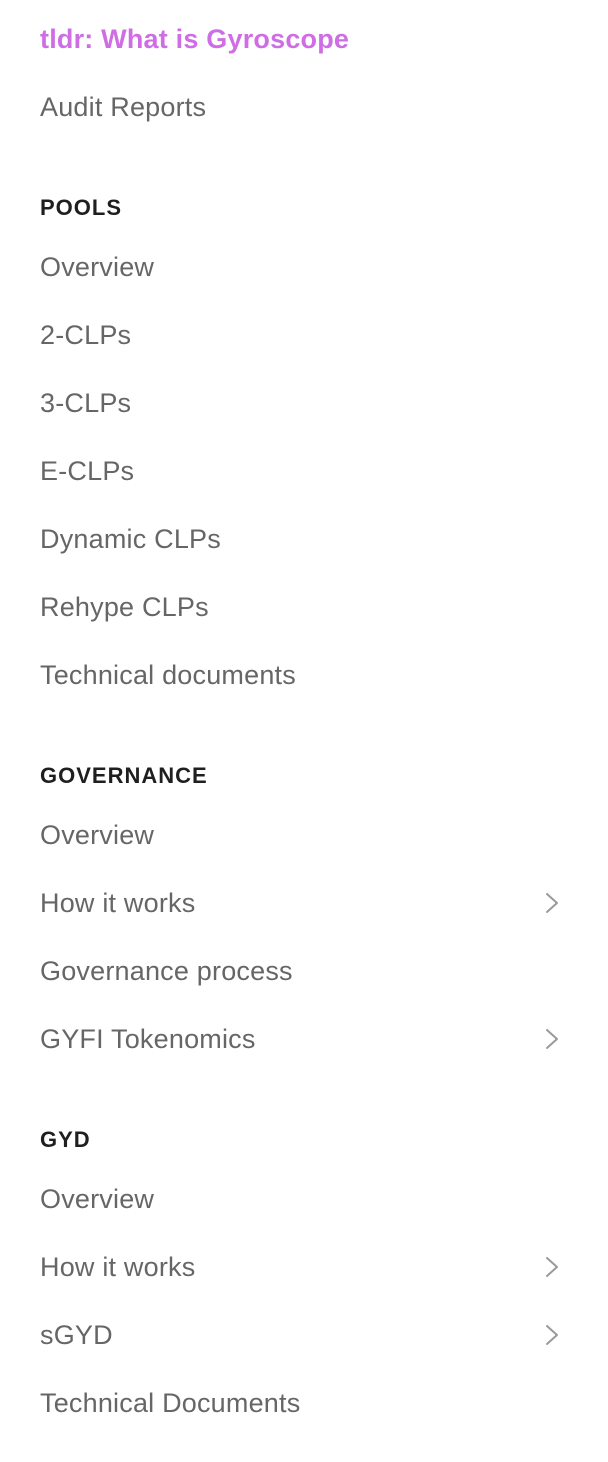  Describe the element at coordinates (148, 1038) in the screenshot. I see `nav-item-label: GYFI Tokenomics` at that location.